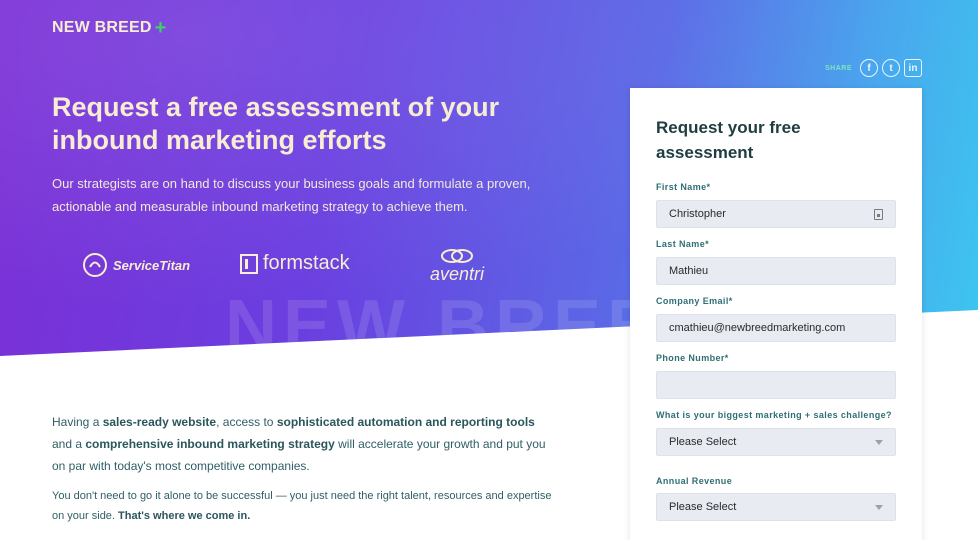 The width and height of the screenshot is (978, 540). What do you see at coordinates (457, 274) in the screenshot?
I see `aventri-wordmark: aventri` at bounding box center [457, 274].